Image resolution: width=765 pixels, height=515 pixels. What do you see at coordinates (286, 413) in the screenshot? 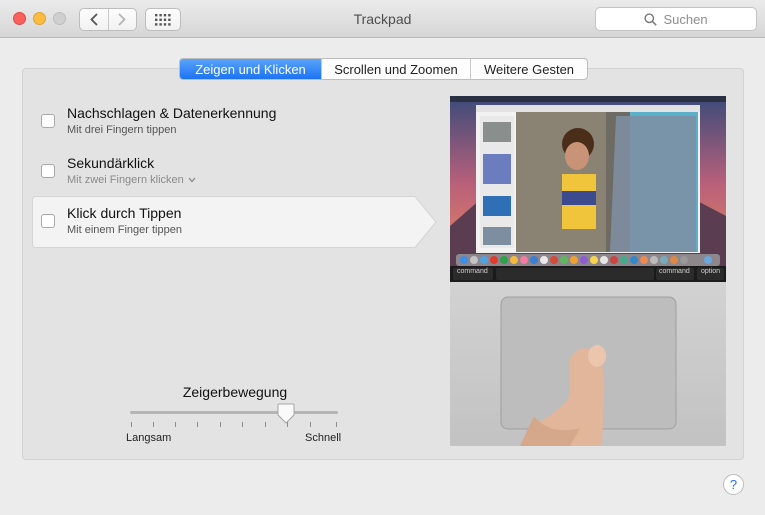
I see `tracking-speed-thumb` at bounding box center [286, 413].